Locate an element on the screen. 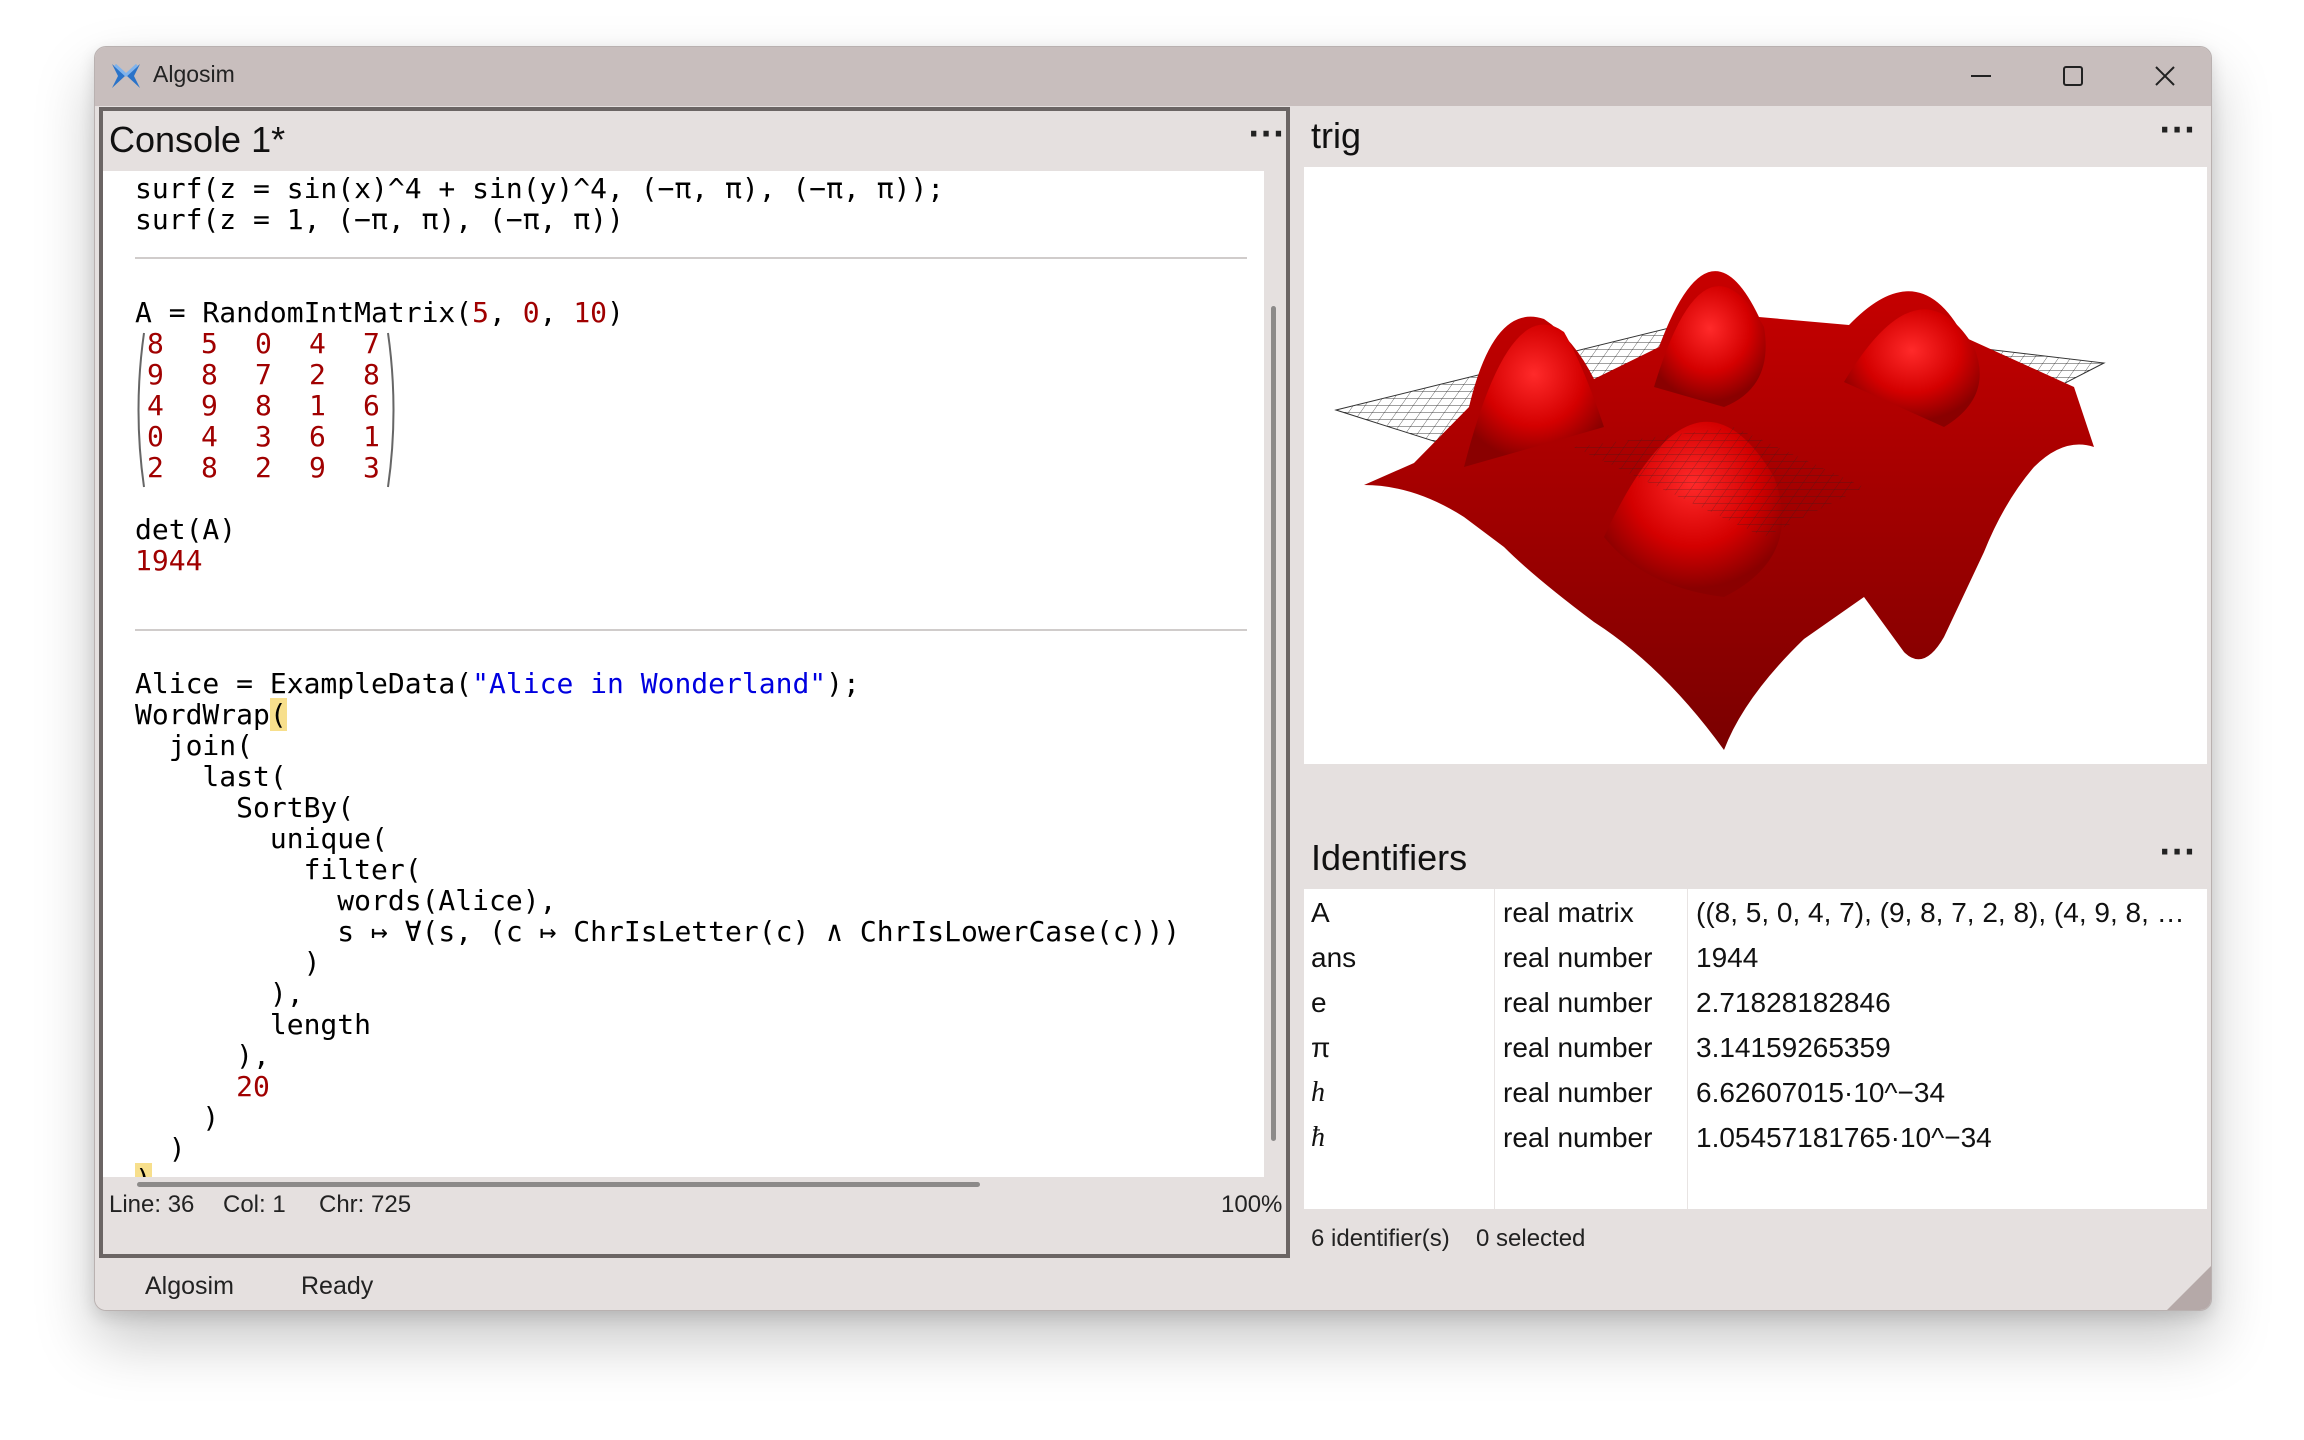 This screenshot has height=1440, width=2304. status-zoom: 100% is located at coordinates (1252, 1204).